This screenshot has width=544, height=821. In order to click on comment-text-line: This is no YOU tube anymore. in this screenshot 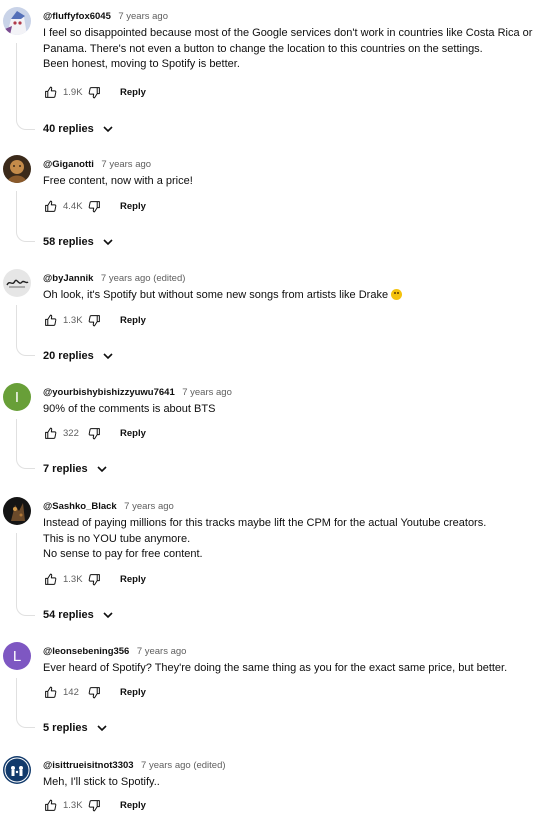, I will do `click(117, 538)`.